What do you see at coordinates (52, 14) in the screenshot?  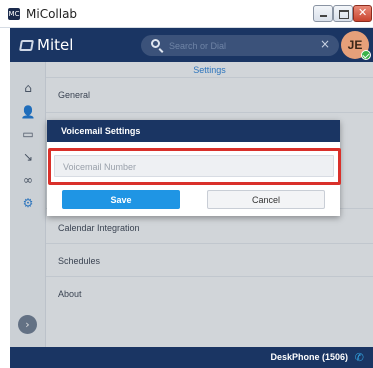 I see `window-title: MiCollab` at bounding box center [52, 14].